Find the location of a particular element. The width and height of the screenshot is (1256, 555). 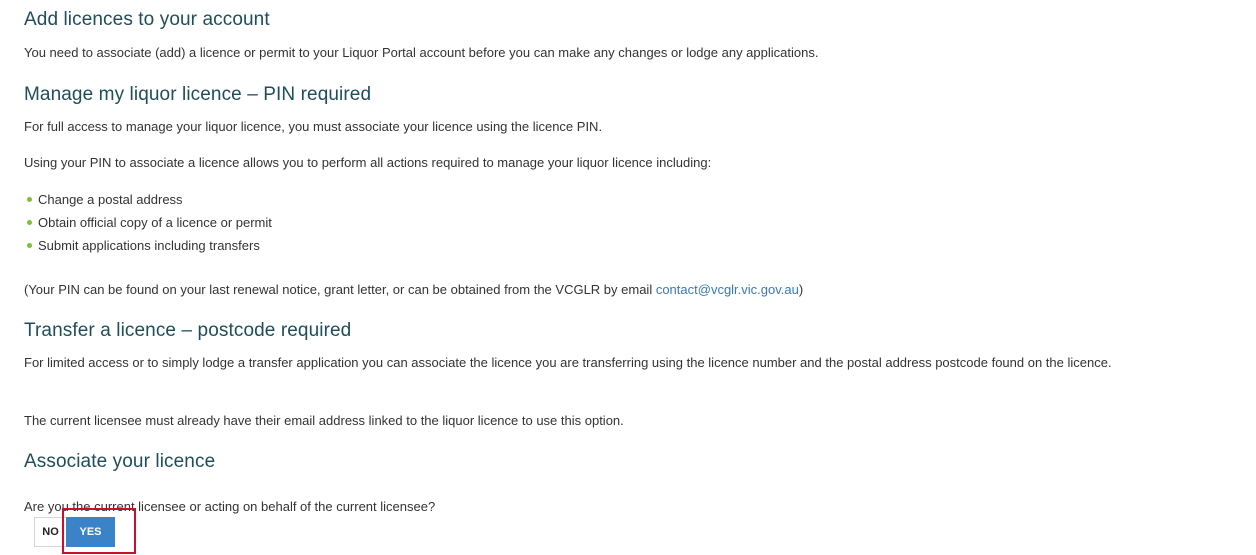

list-item-label: Change a postal address is located at coordinates (110, 199).